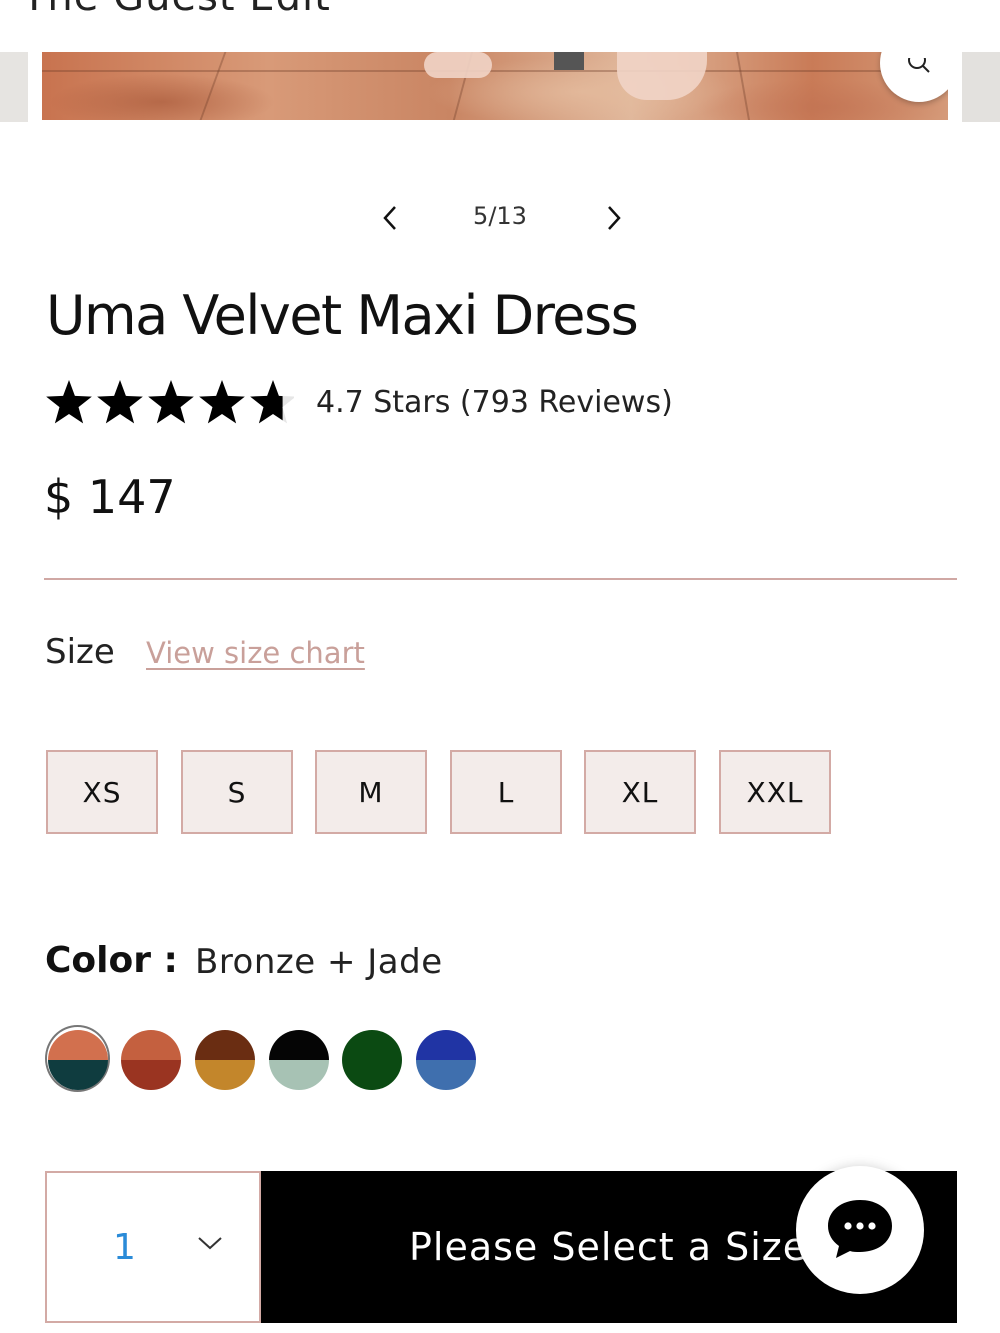  I want to click on quantity-selector: 1, so click(153, 1247).